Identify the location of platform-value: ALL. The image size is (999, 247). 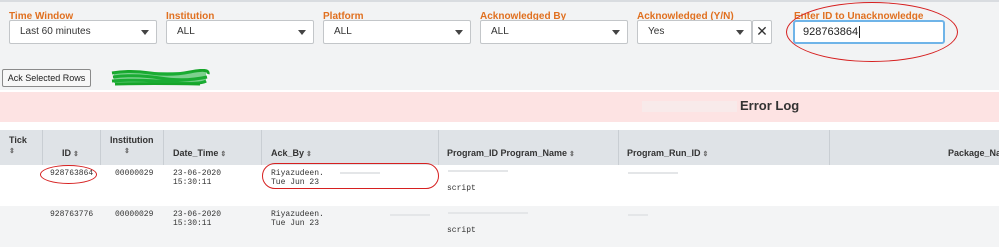
(343, 31).